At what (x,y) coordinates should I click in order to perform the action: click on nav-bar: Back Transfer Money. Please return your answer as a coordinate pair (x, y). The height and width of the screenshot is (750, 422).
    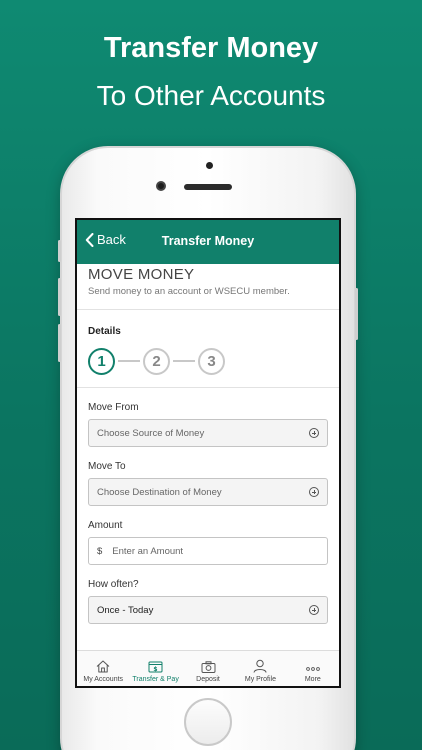
    Looking at the image, I should click on (208, 242).